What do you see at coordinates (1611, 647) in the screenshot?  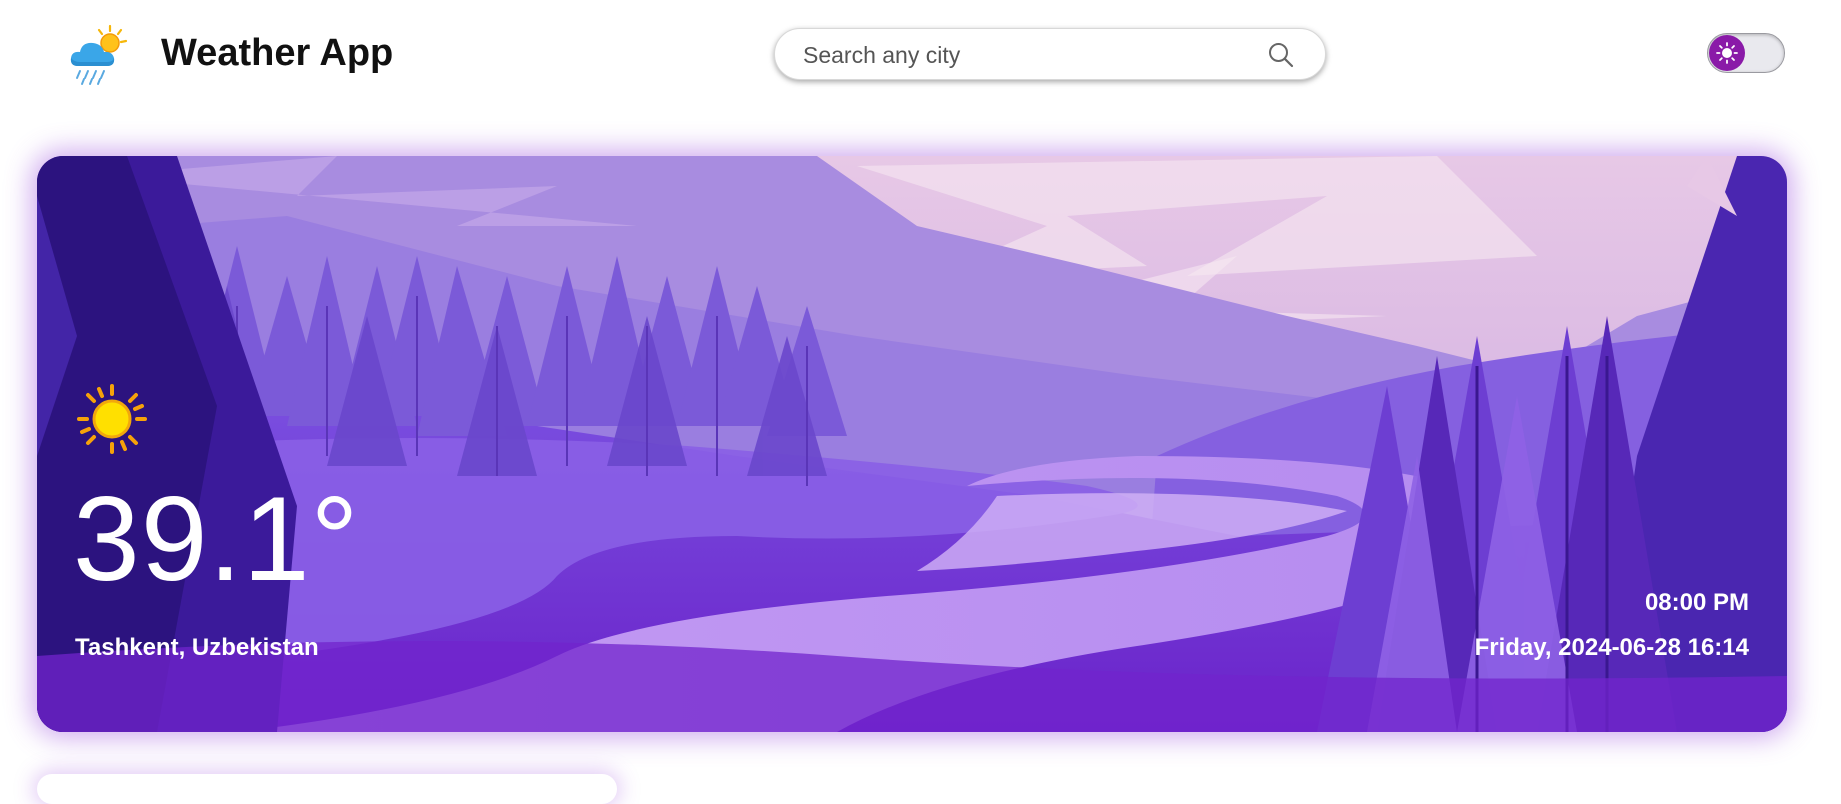 I see `date-time: Friday, 2024-06-28 16:14` at bounding box center [1611, 647].